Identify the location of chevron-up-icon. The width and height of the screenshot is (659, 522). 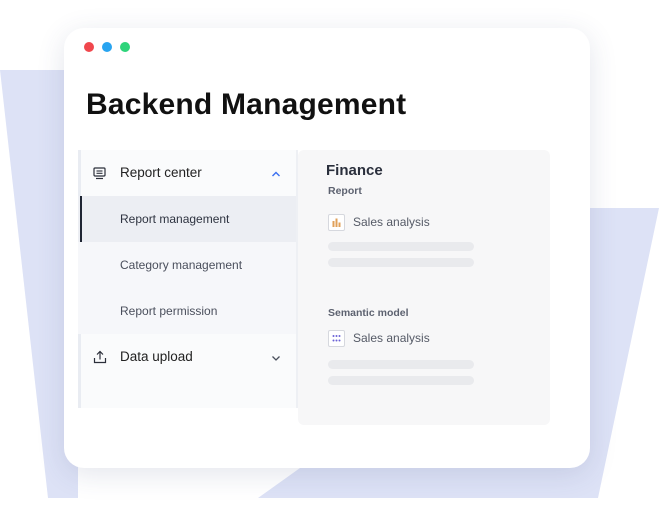
(276, 173).